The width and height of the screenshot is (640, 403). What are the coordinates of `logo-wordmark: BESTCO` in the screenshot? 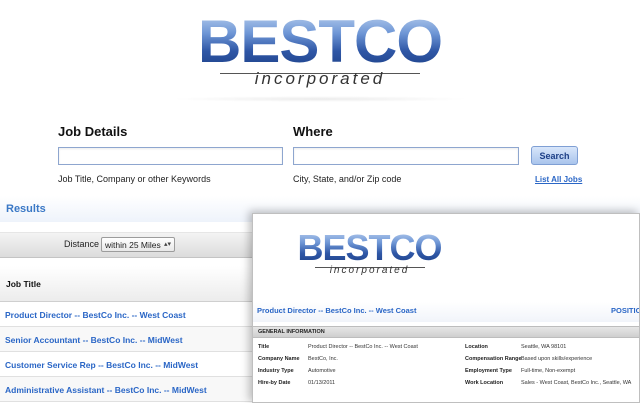 It's located at (320, 42).